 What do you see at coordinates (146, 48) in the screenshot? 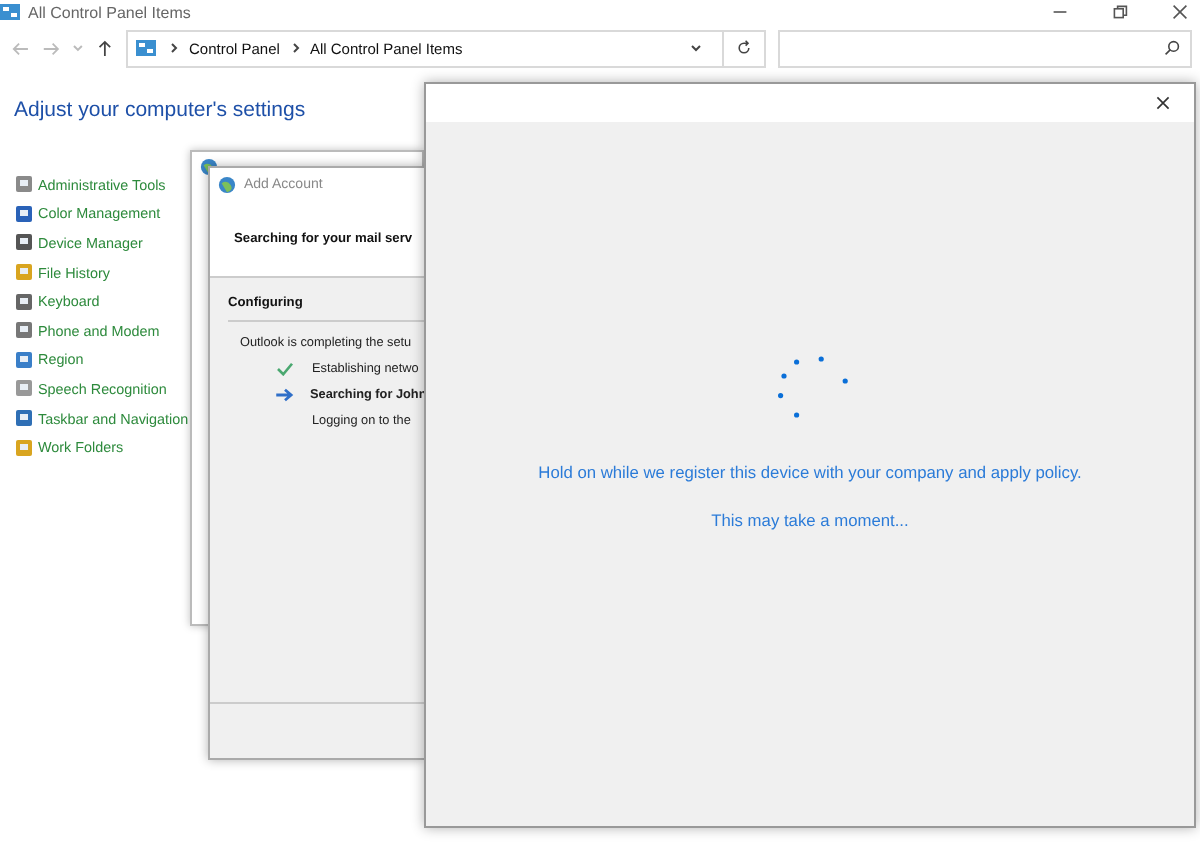
I see `control-panel-icon` at bounding box center [146, 48].